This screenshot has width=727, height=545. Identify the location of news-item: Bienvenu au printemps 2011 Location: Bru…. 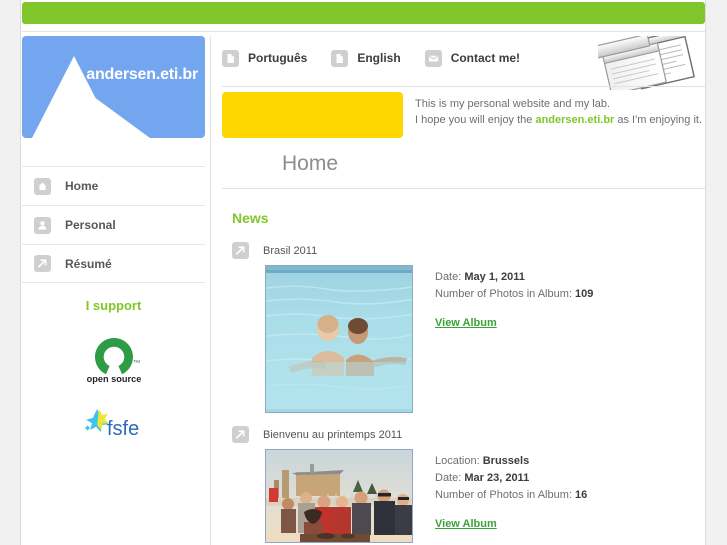
(463, 484).